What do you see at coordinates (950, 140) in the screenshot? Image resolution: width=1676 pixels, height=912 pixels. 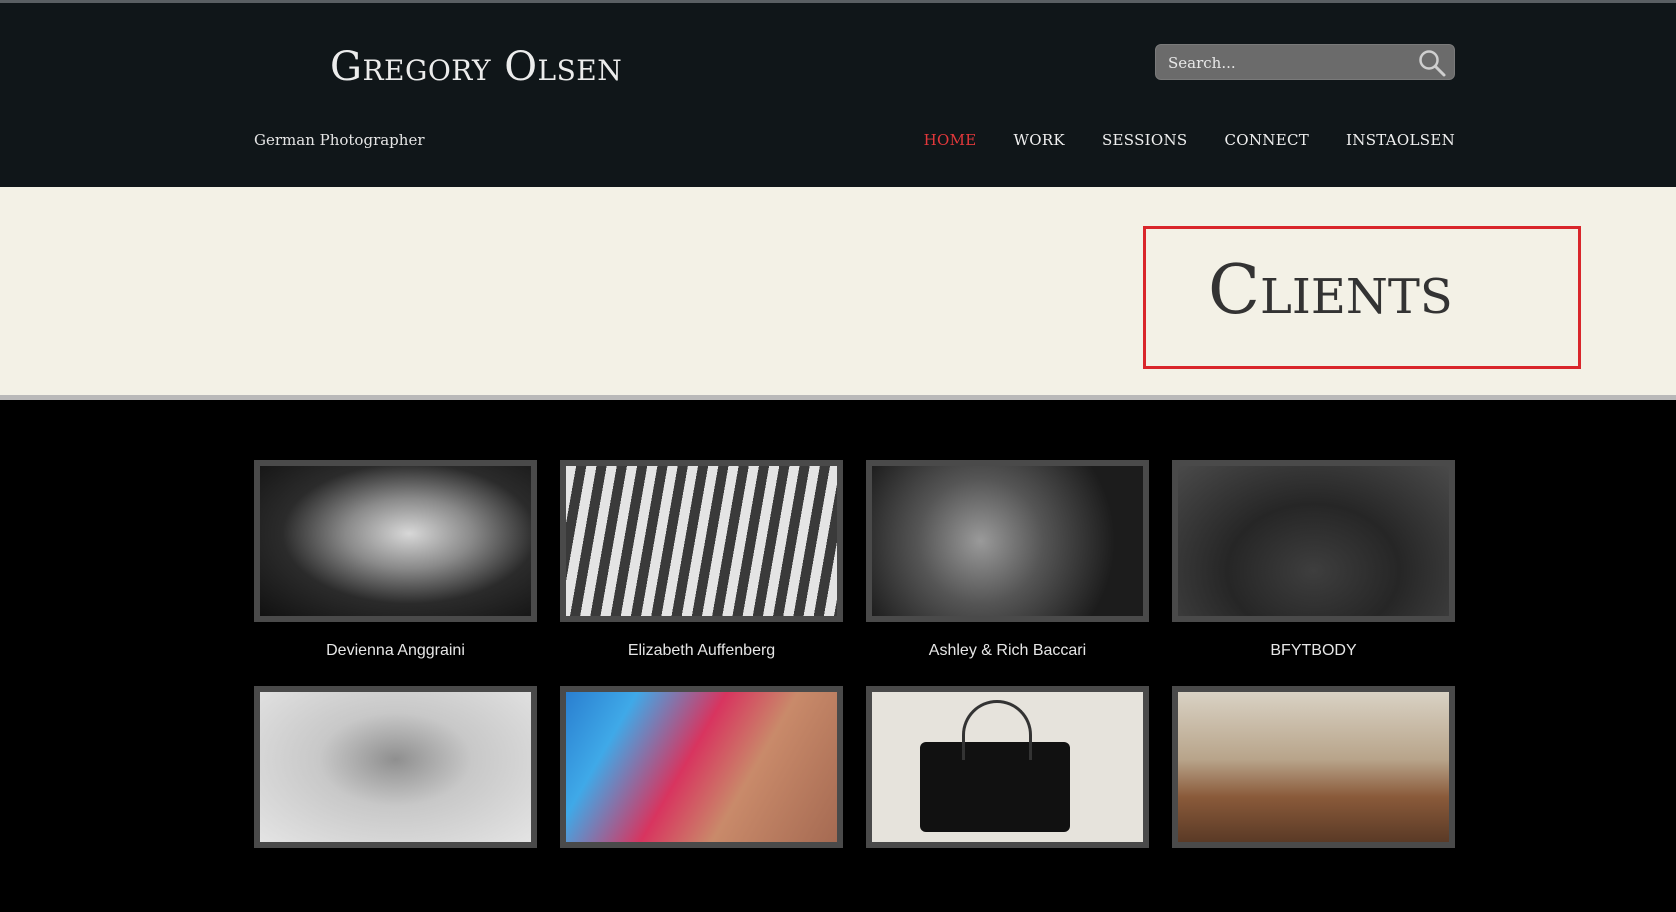 I see `nav-item-home: HOME` at bounding box center [950, 140].